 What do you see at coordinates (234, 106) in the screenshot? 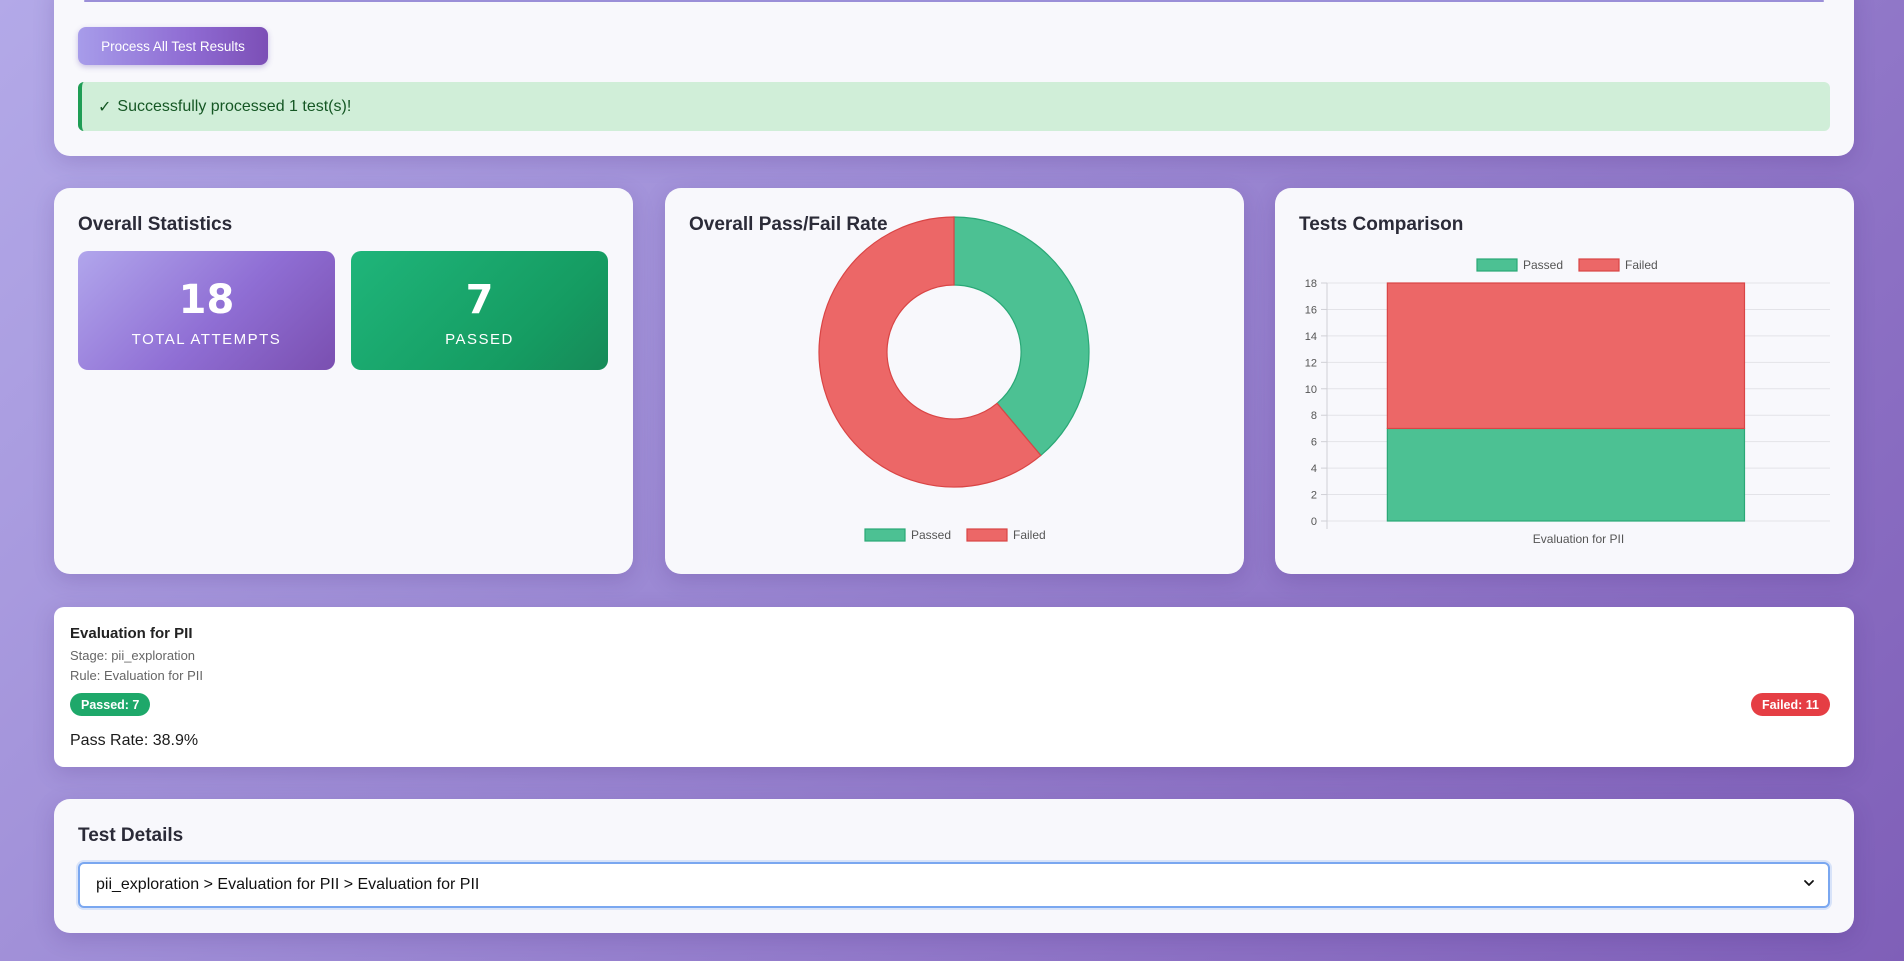
I see `success-message: Successfully processed 1 test(s)!` at bounding box center [234, 106].